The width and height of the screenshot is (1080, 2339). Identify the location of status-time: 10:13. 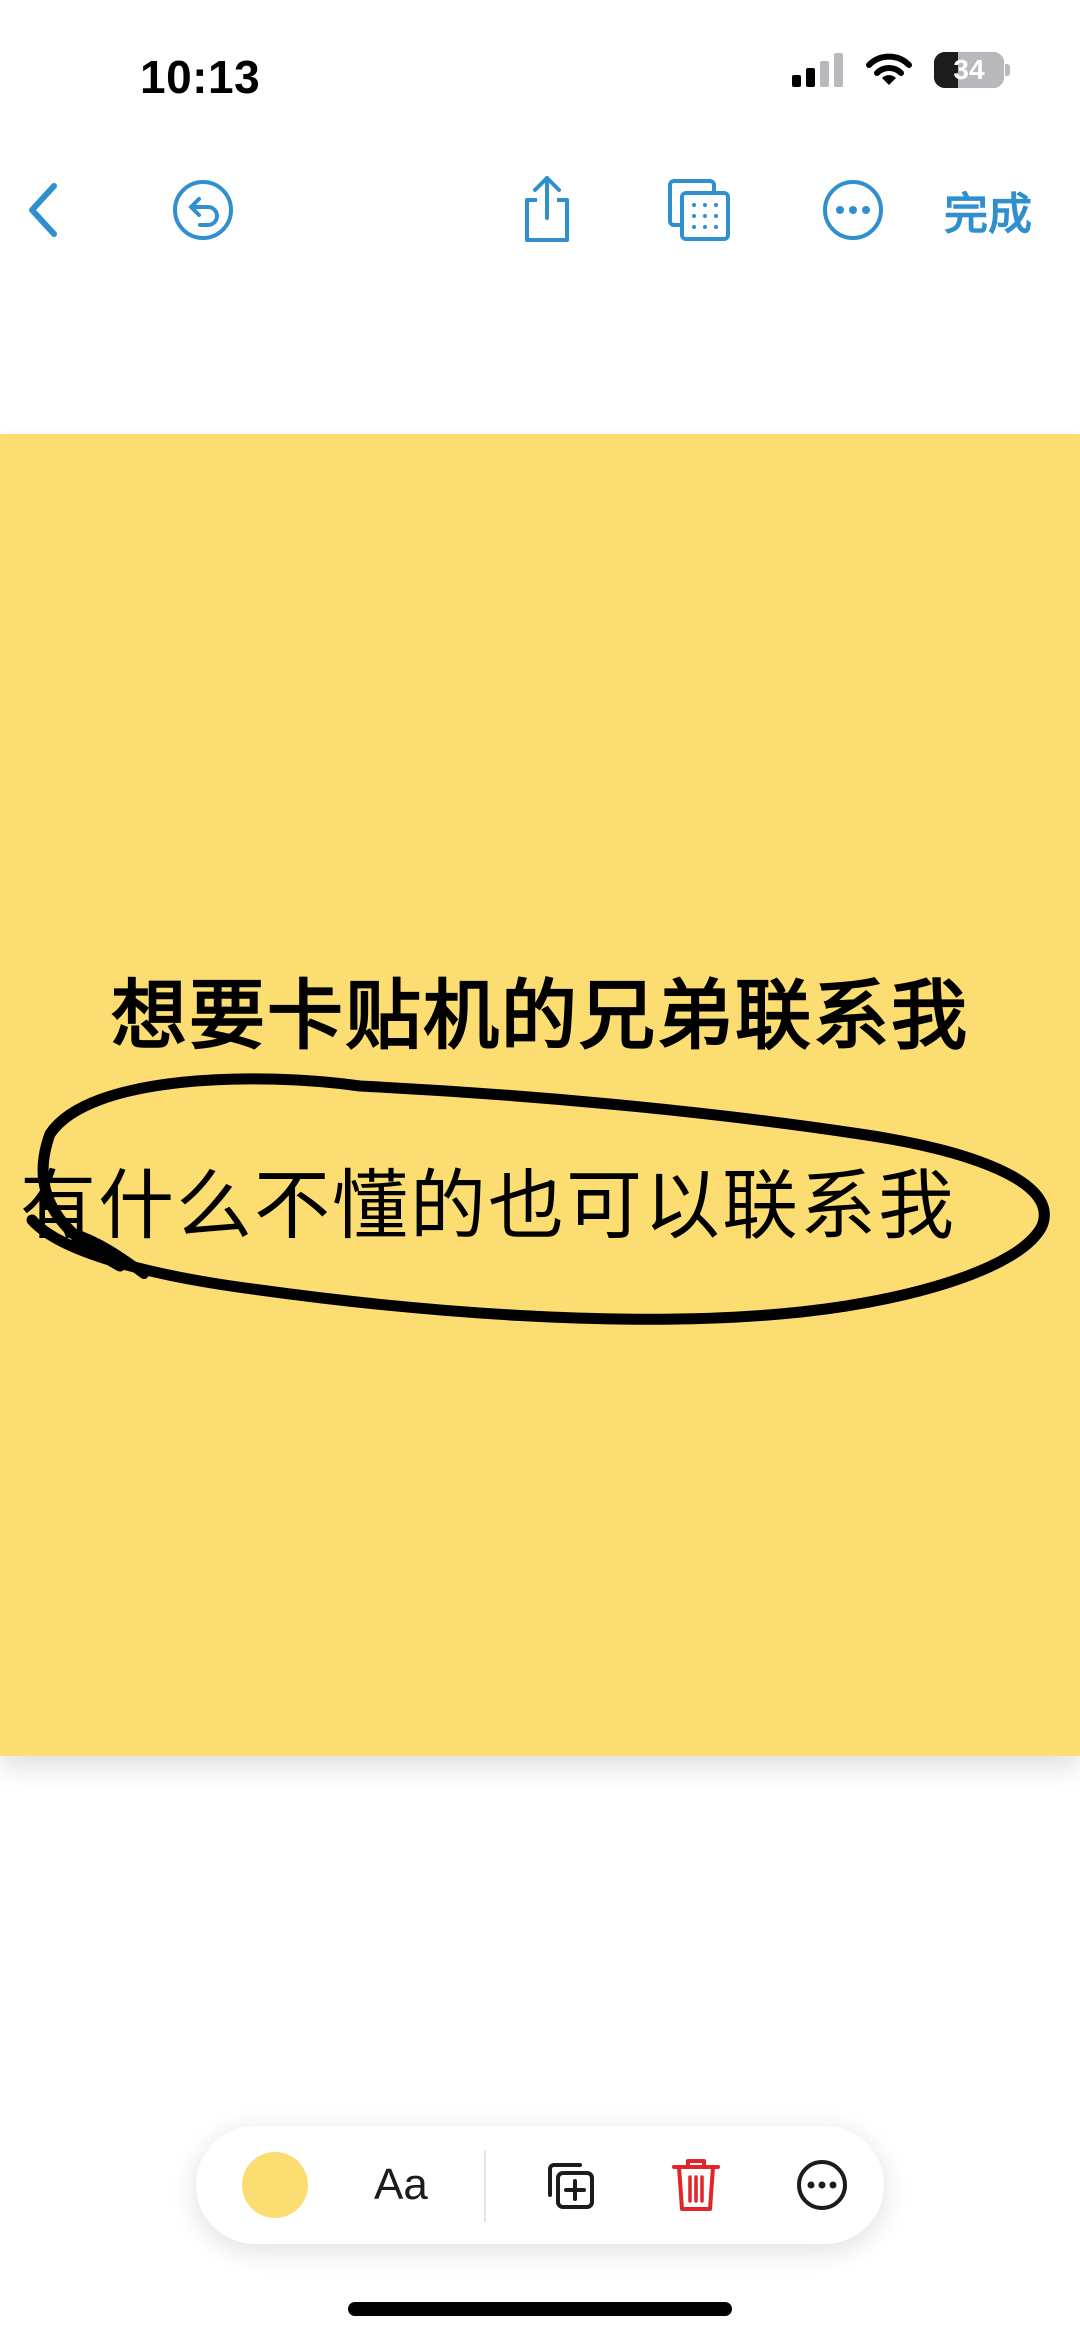
(200, 77).